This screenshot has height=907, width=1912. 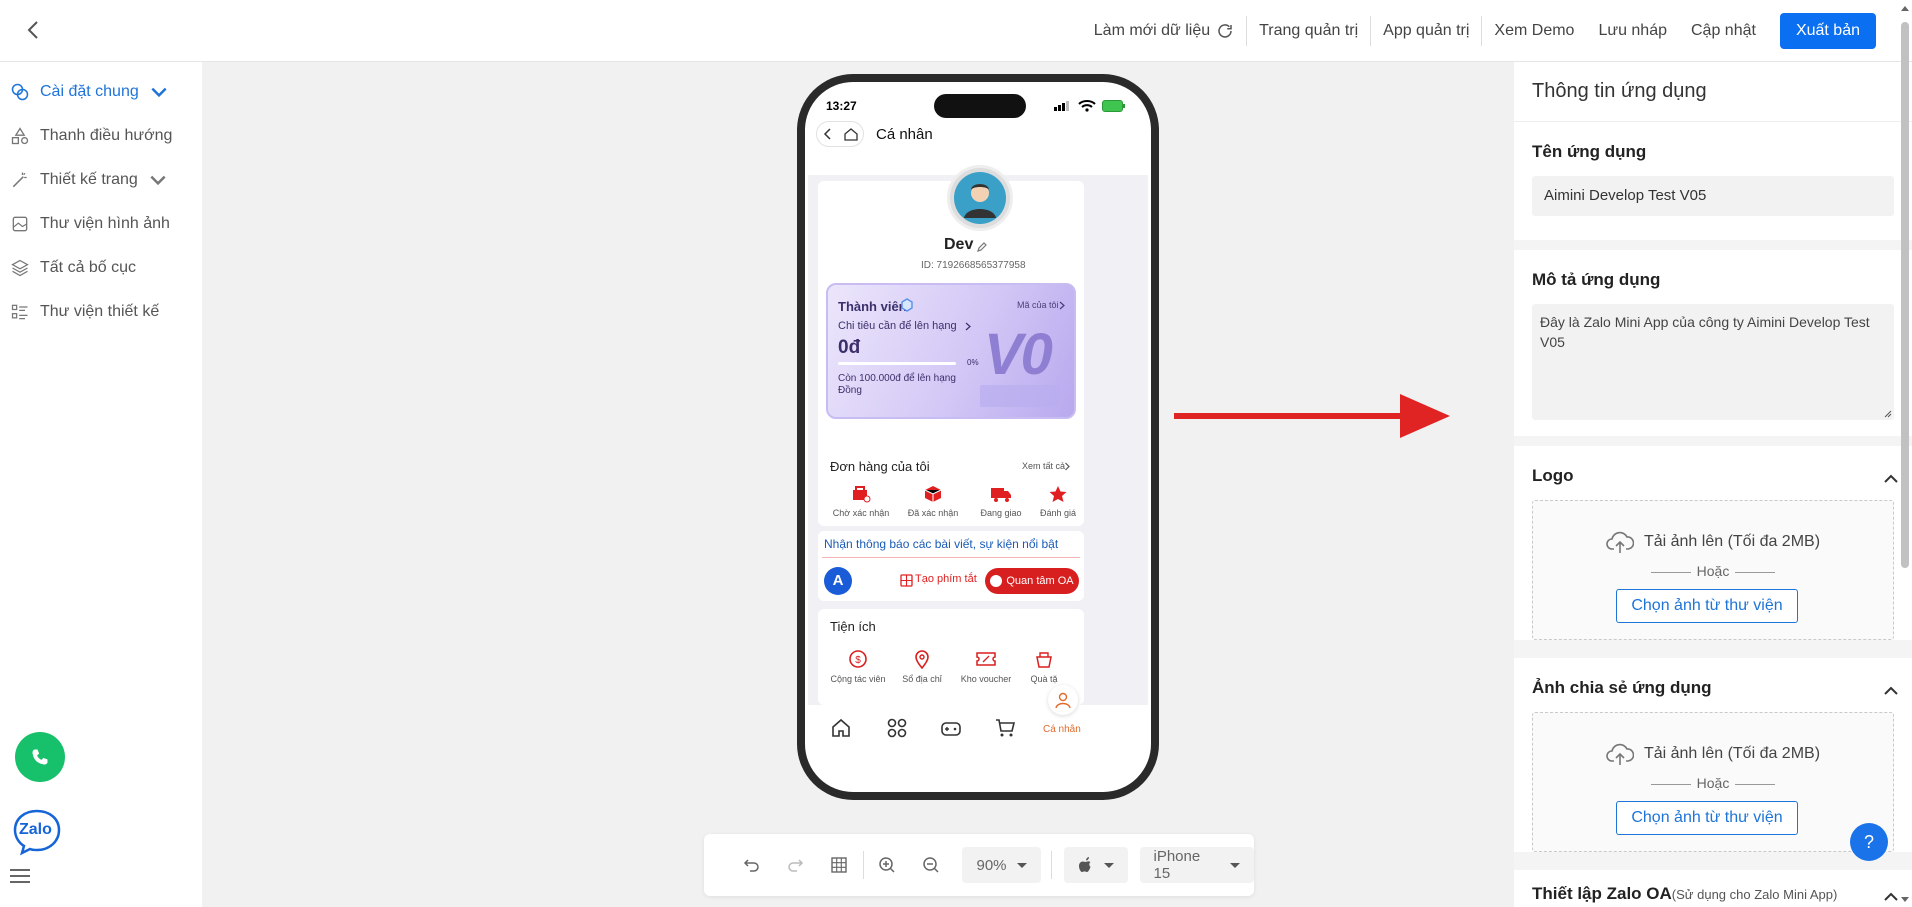 What do you see at coordinates (1632, 31) in the screenshot?
I see `save-draft-button: Lưu nháp` at bounding box center [1632, 31].